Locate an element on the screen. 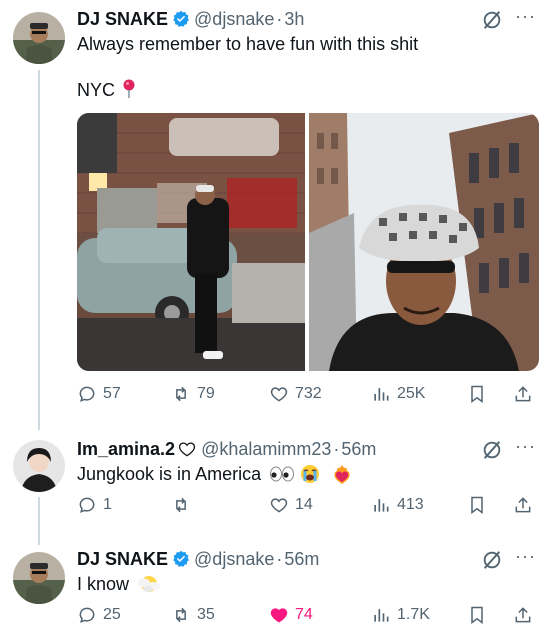  post-header: DJ SNAKE @djsnake · 3h is located at coordinates (190, 19).